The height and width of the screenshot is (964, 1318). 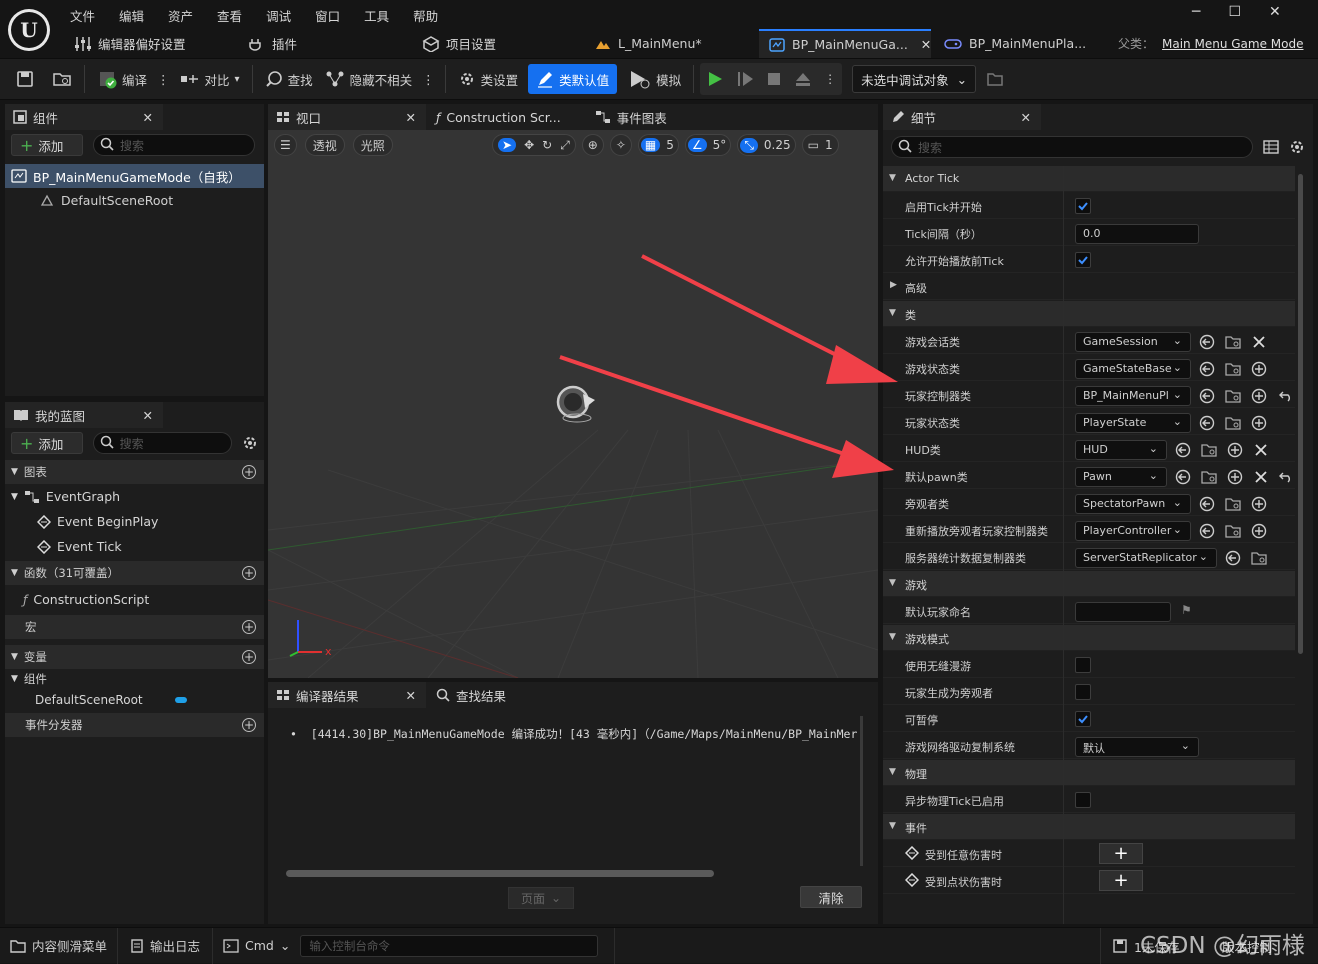 What do you see at coordinates (708, 145) in the screenshot?
I see `rotation-snap-control: ∠ 5°` at bounding box center [708, 145].